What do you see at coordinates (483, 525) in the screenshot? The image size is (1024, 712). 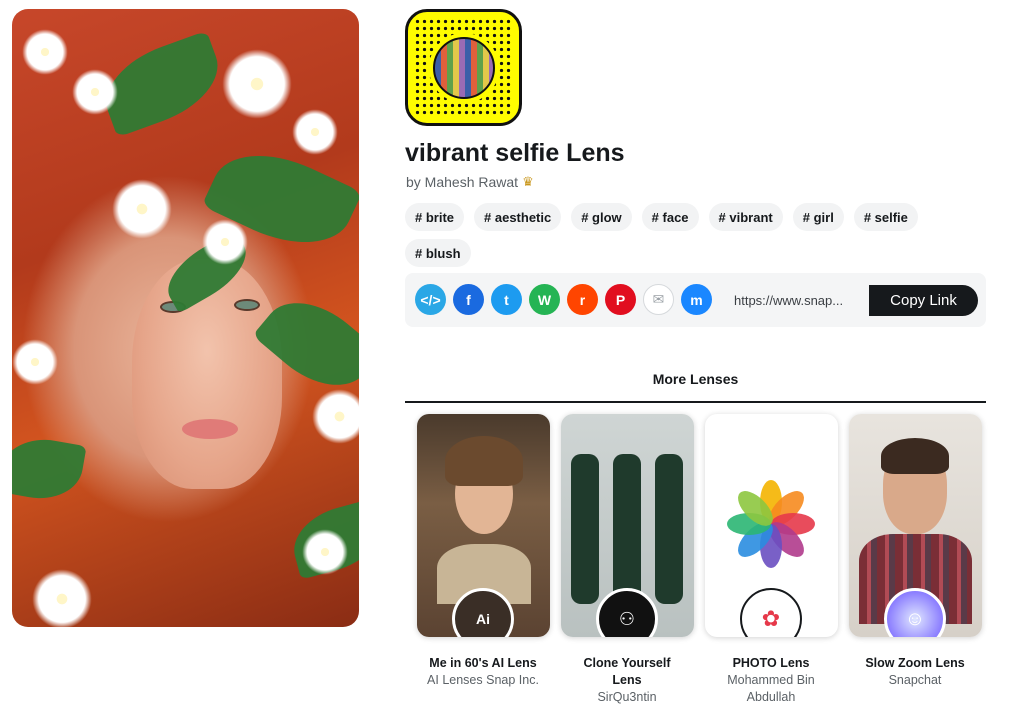 I see `lens-card: Ai` at bounding box center [483, 525].